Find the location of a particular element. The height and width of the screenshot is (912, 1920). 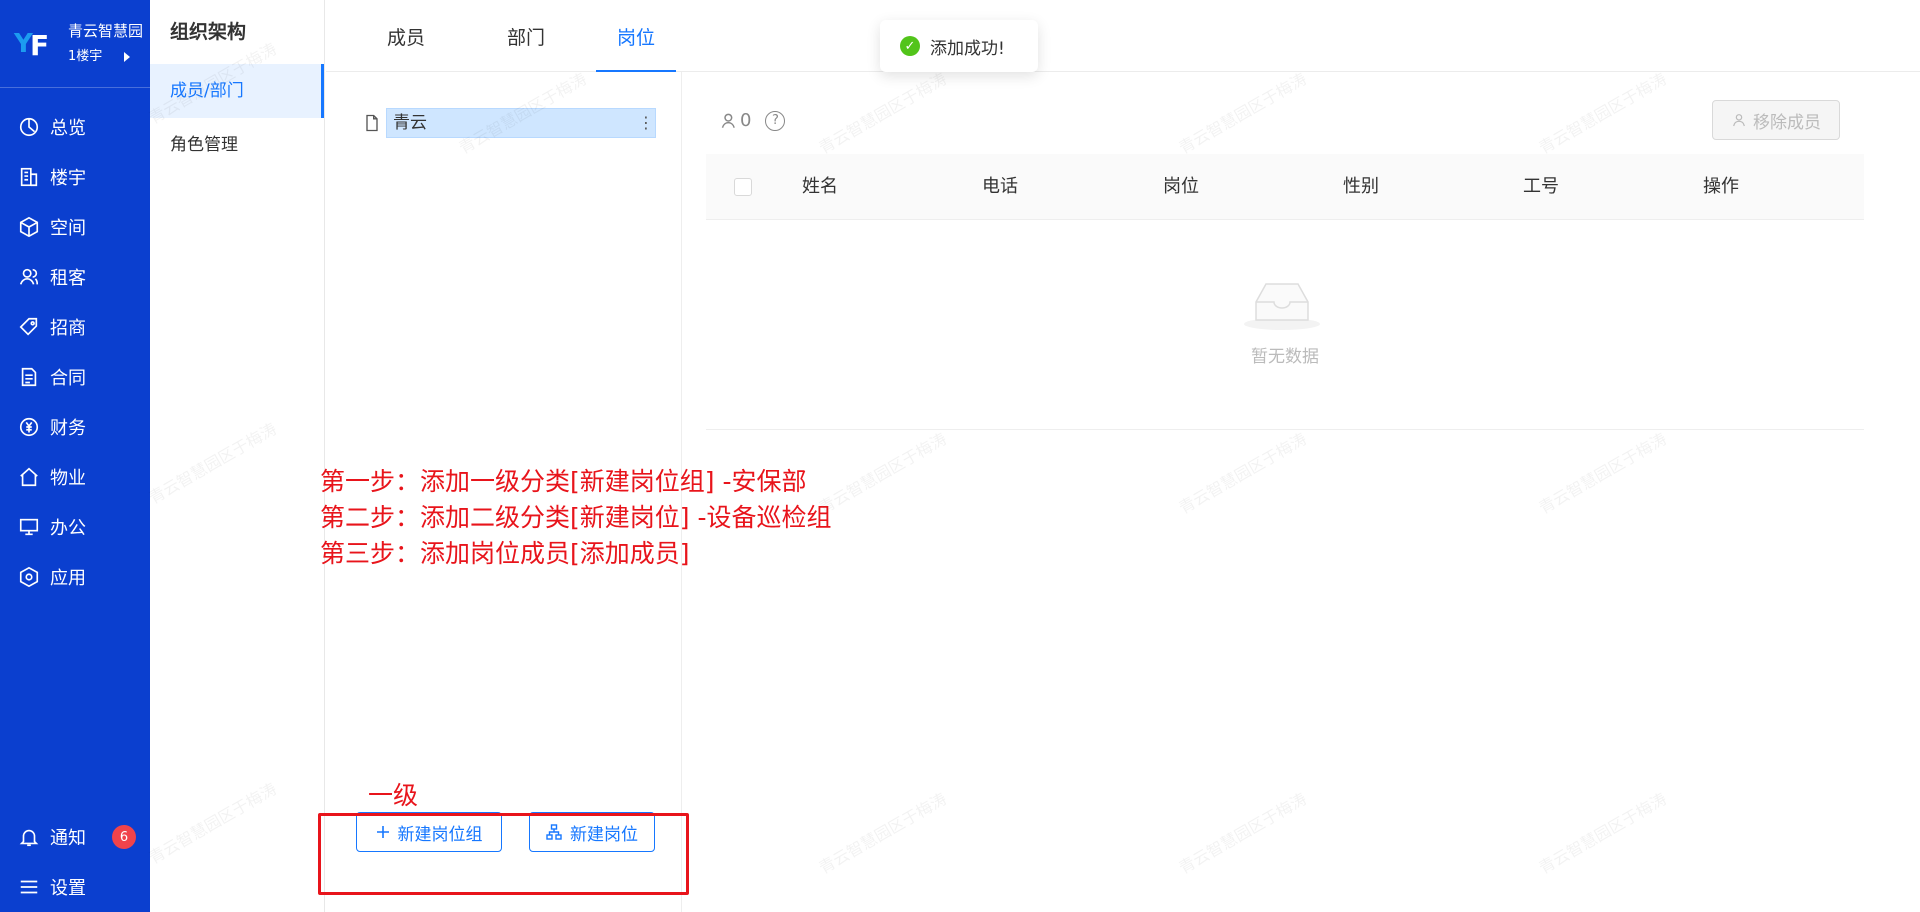

bell-icon is located at coordinates (29, 838).